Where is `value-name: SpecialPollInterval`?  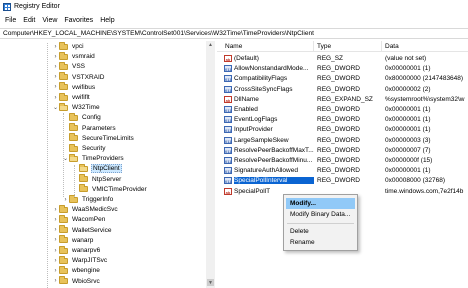 value-name: SpecialPollInterval is located at coordinates (274, 181).